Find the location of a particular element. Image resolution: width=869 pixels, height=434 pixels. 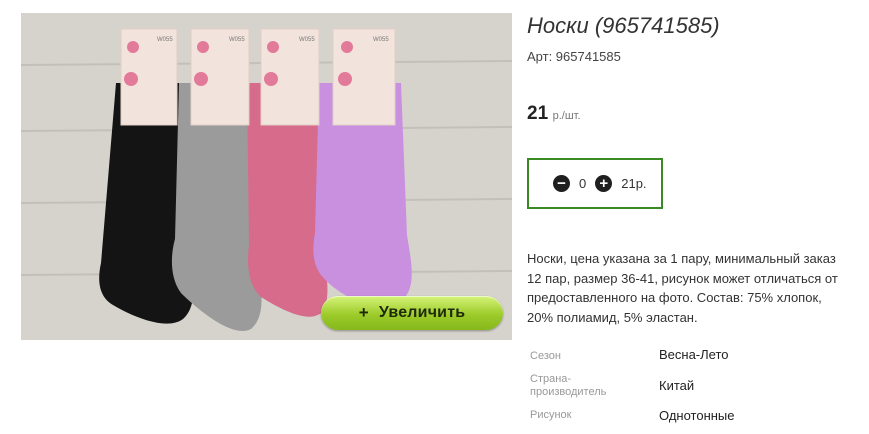

property-value: Однотонные is located at coordinates (697, 415).